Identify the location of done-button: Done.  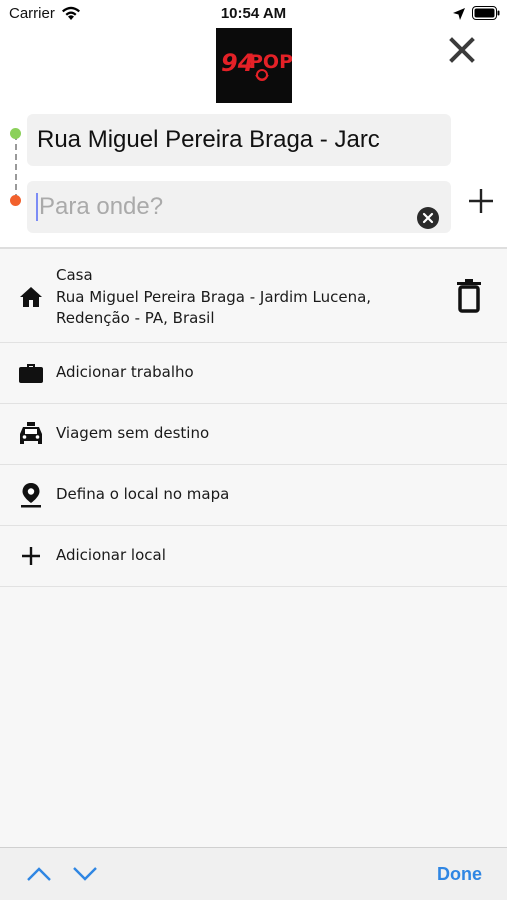
(459, 874).